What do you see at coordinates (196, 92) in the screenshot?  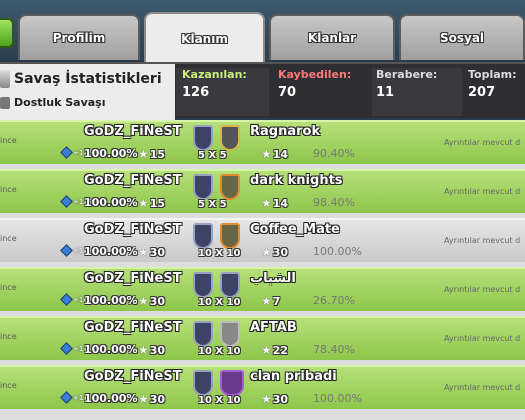 I see `wins-value: 126` at bounding box center [196, 92].